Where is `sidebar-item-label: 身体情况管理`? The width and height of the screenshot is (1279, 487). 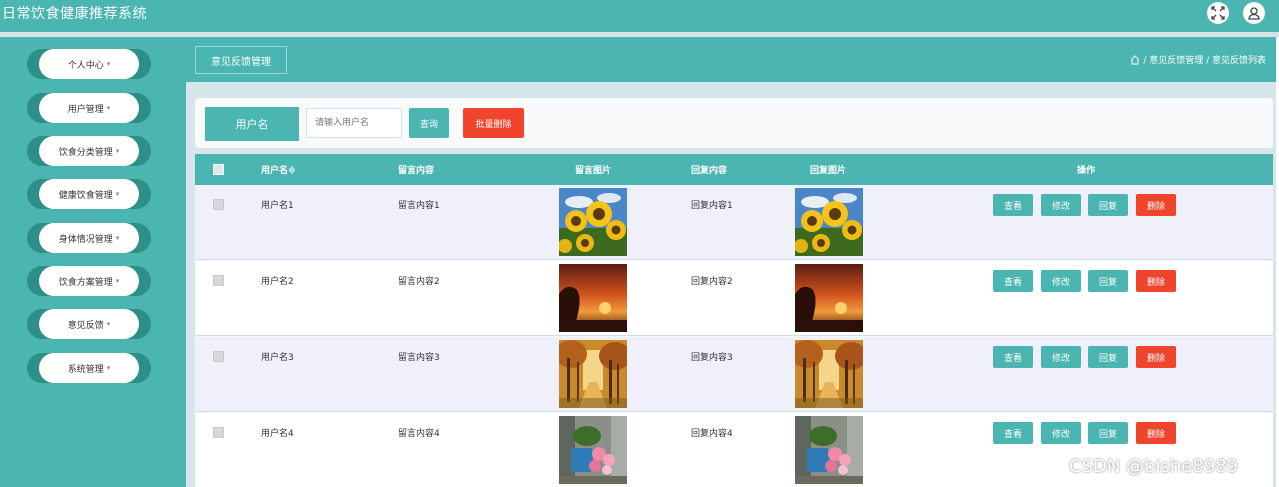 sidebar-item-label: 身体情况管理 is located at coordinates (85, 239).